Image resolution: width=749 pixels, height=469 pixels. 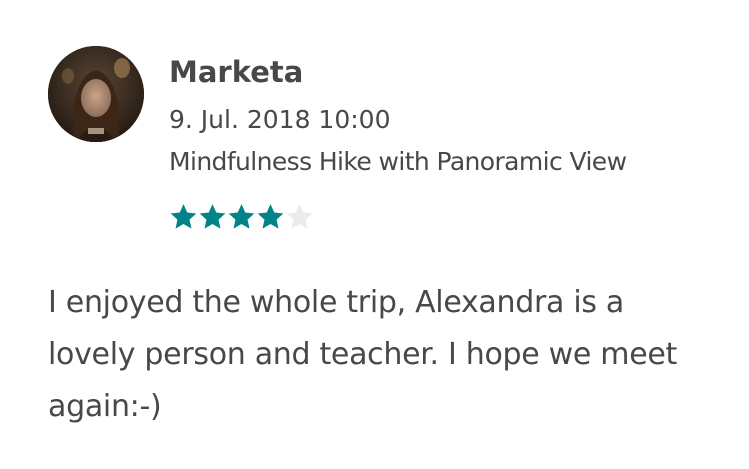 What do you see at coordinates (236, 72) in the screenshot?
I see `reviewer-name: Marketa` at bounding box center [236, 72].